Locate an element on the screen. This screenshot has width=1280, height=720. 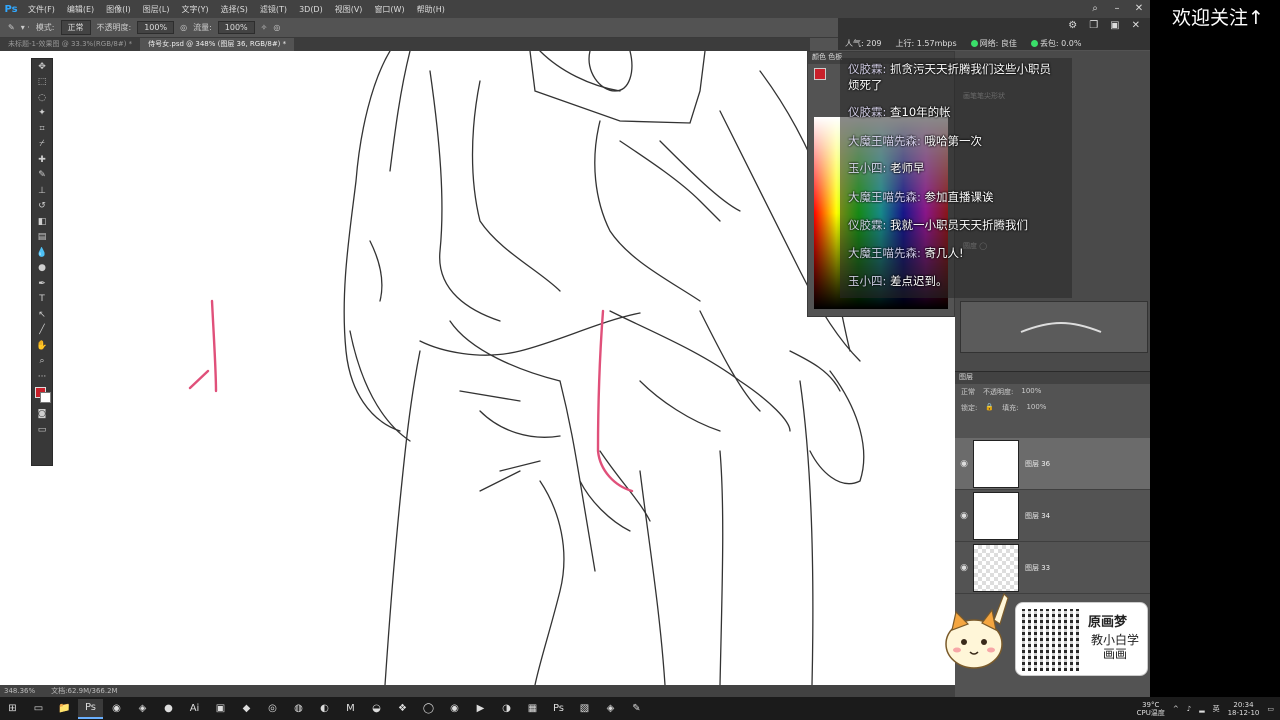
layer-row: ◉ 图层 36 is located at coordinates (1052, 464).